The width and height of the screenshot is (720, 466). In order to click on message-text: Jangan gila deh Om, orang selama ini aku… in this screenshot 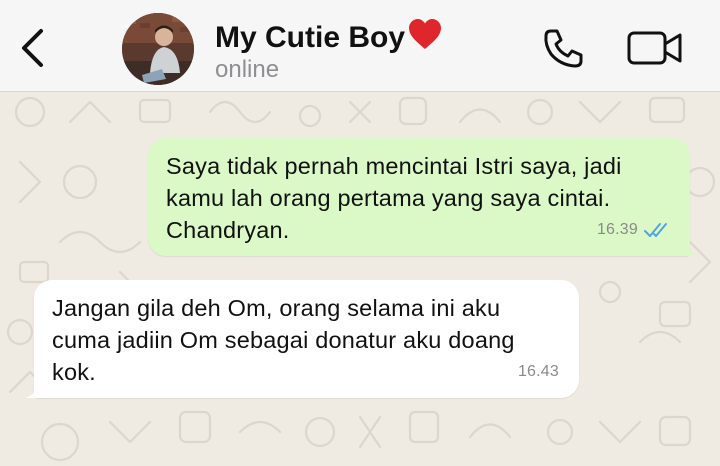, I will do `click(283, 340)`.